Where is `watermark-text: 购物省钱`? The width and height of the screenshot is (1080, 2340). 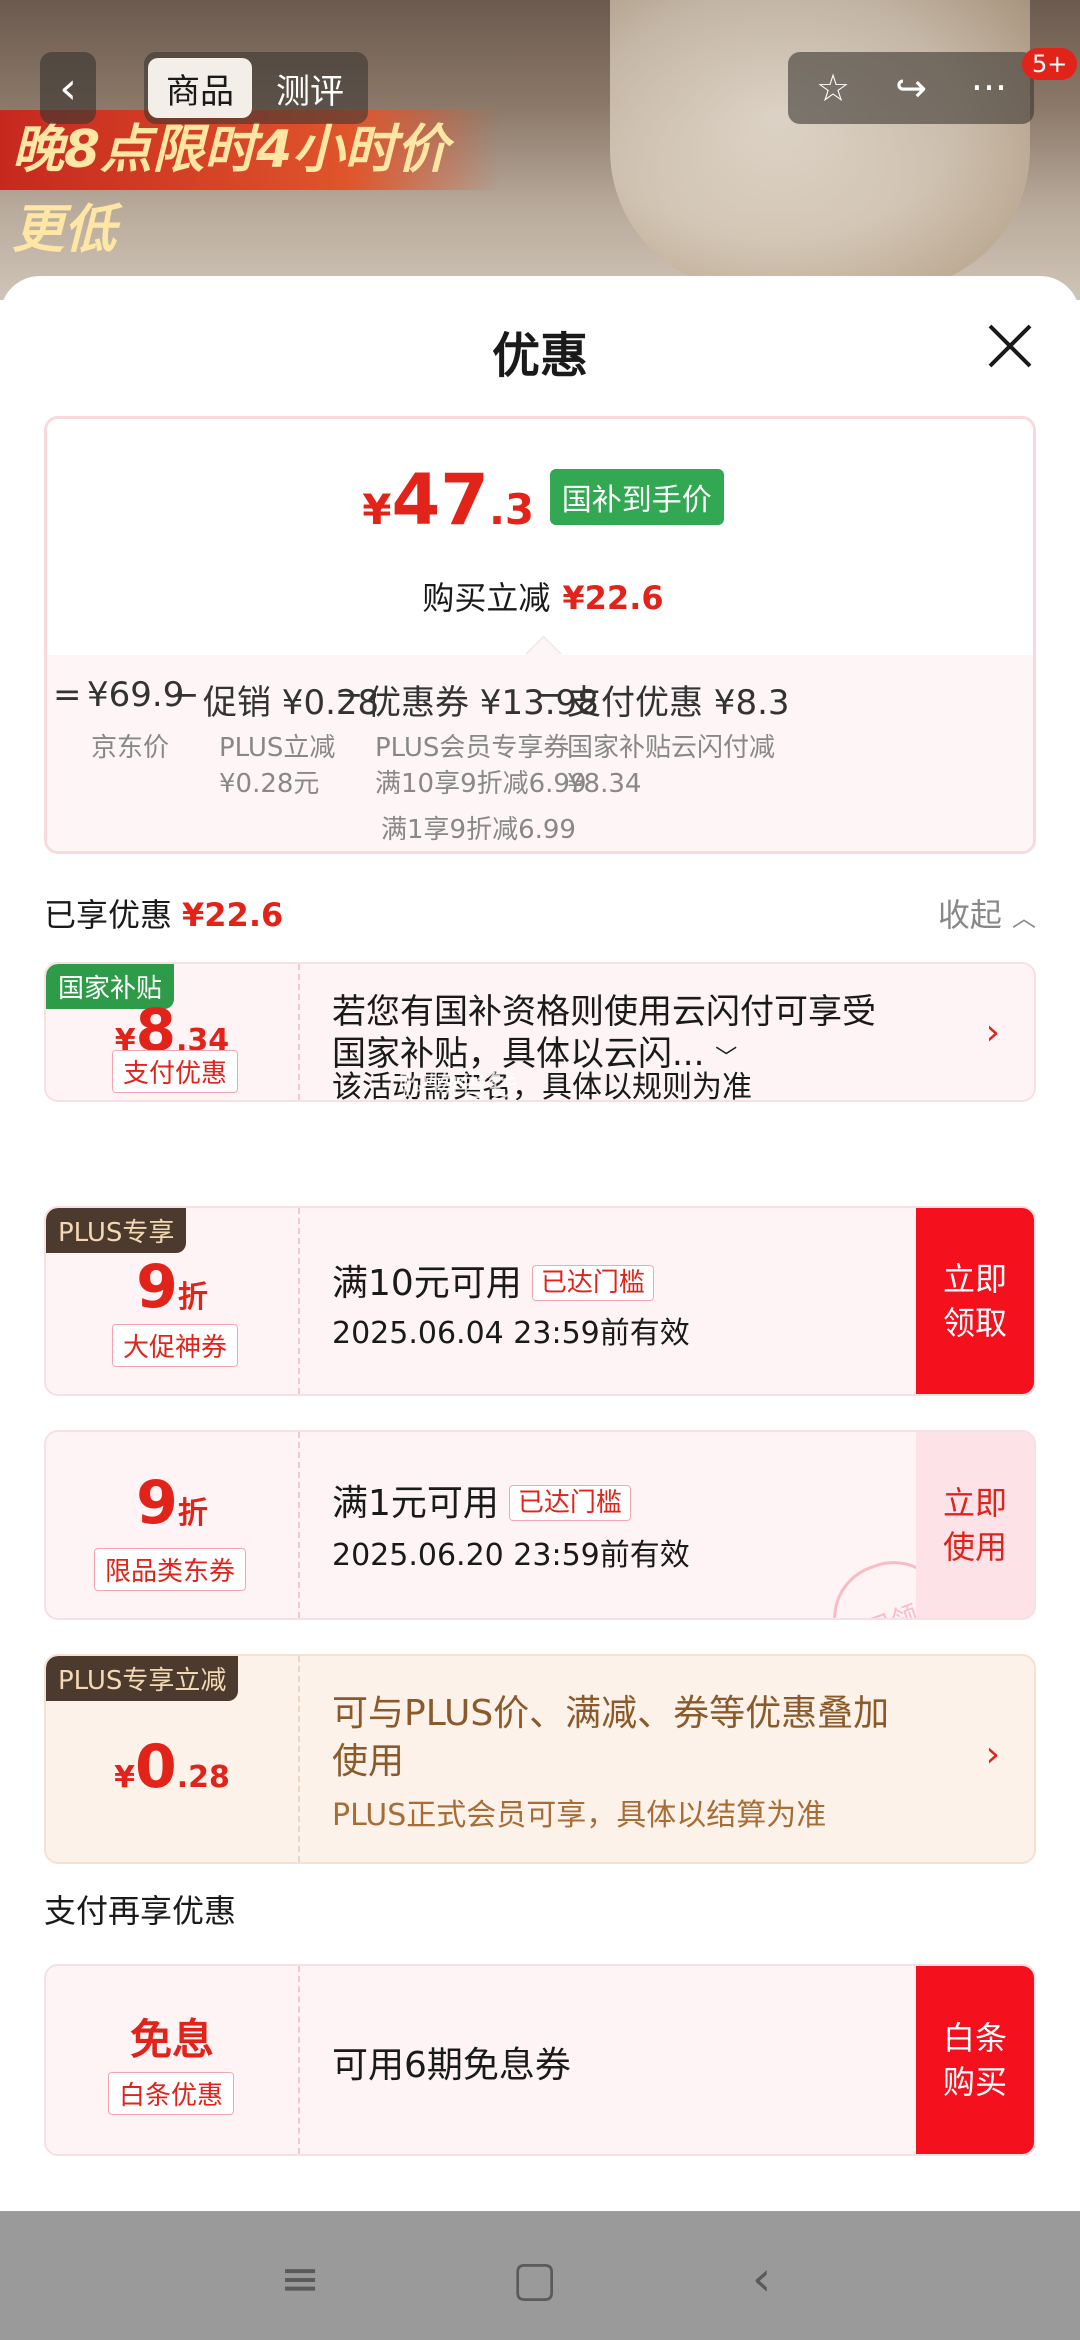 watermark-text: 购物省钱 is located at coordinates (458, 1086).